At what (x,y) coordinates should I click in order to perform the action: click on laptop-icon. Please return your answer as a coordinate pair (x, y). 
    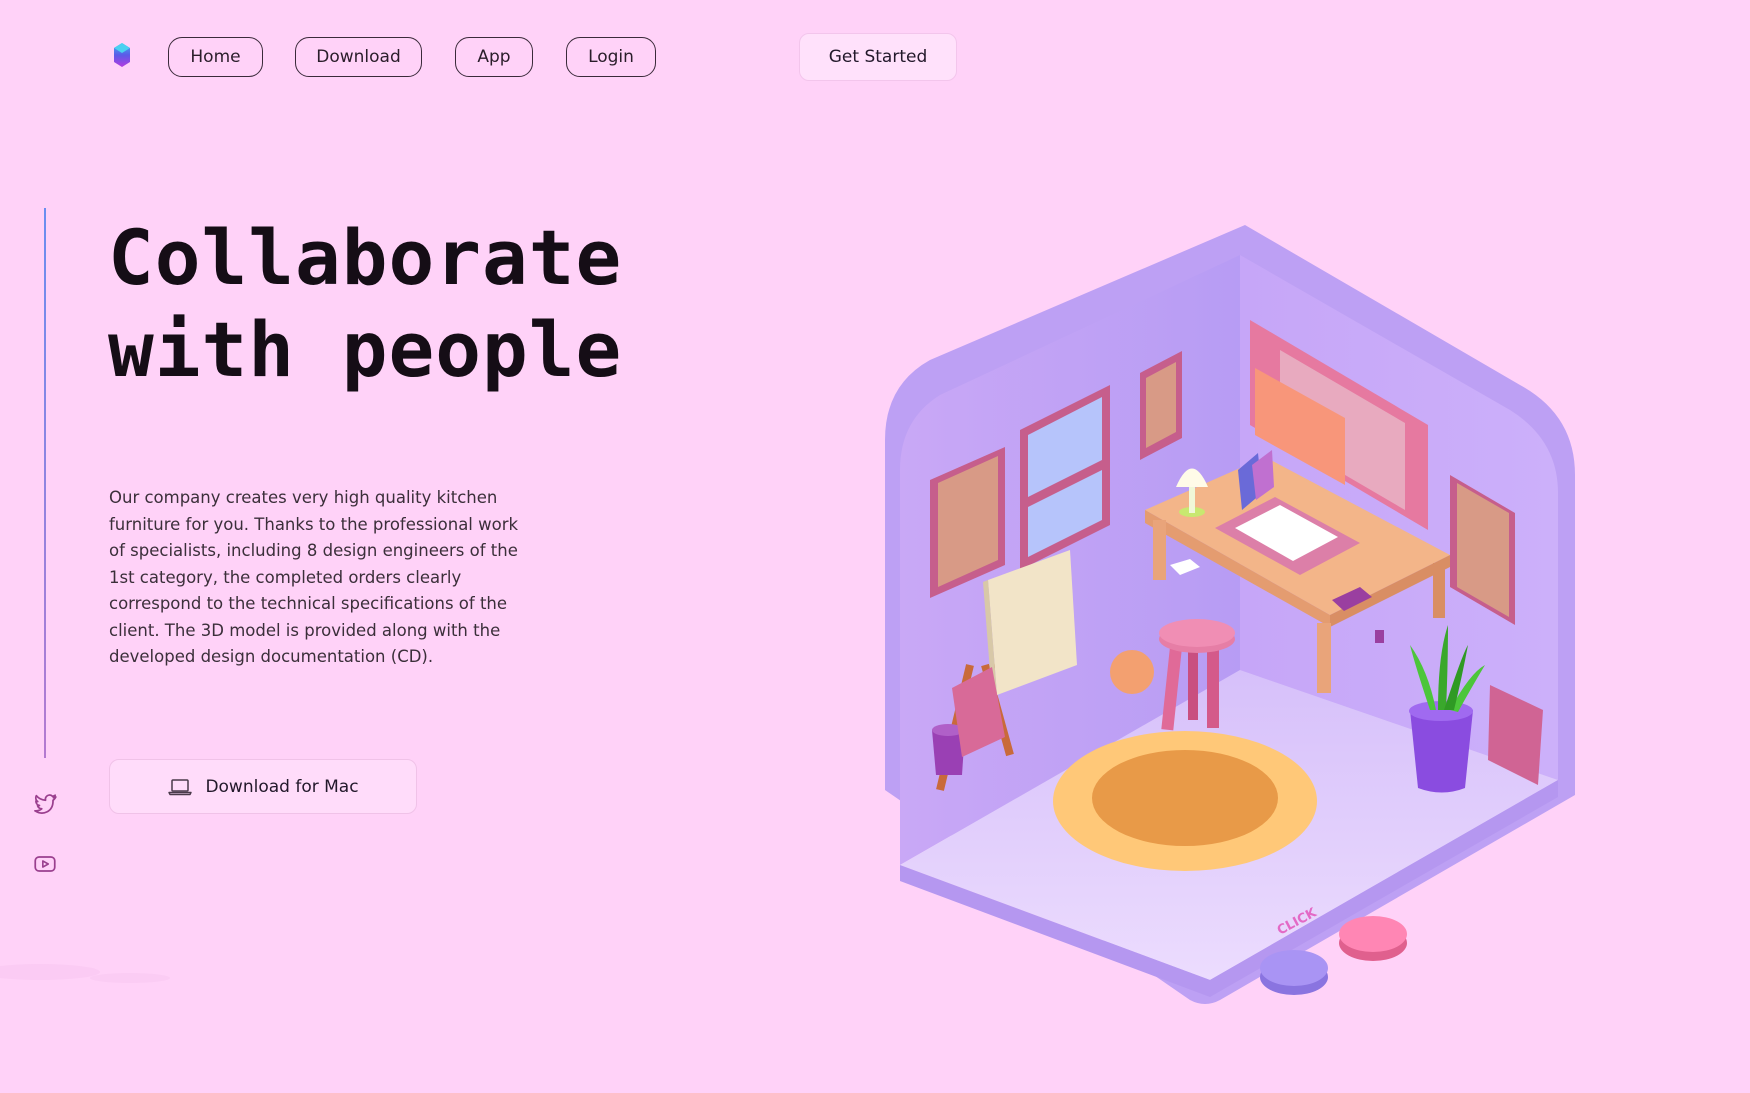
    Looking at the image, I should click on (180, 786).